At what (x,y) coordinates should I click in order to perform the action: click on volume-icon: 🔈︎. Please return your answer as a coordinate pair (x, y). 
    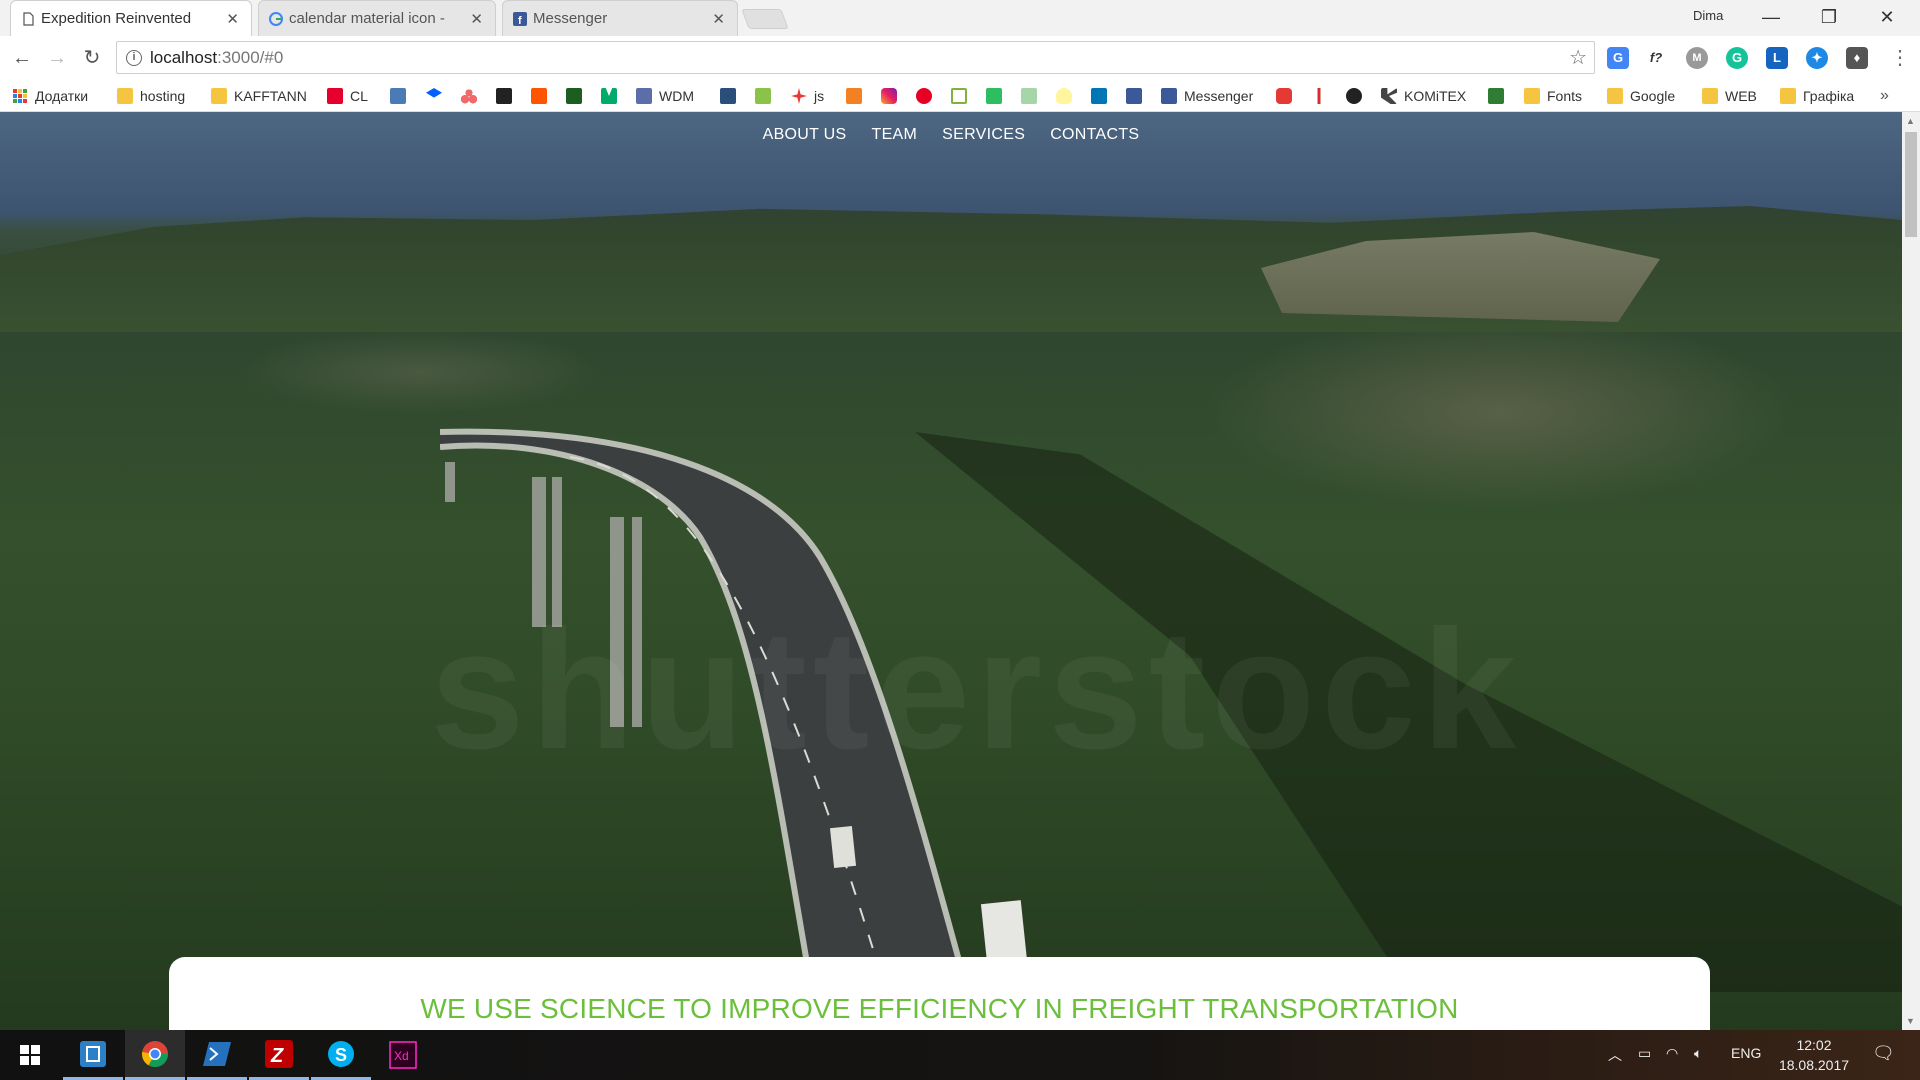
    Looking at the image, I should click on (1698, 1053).